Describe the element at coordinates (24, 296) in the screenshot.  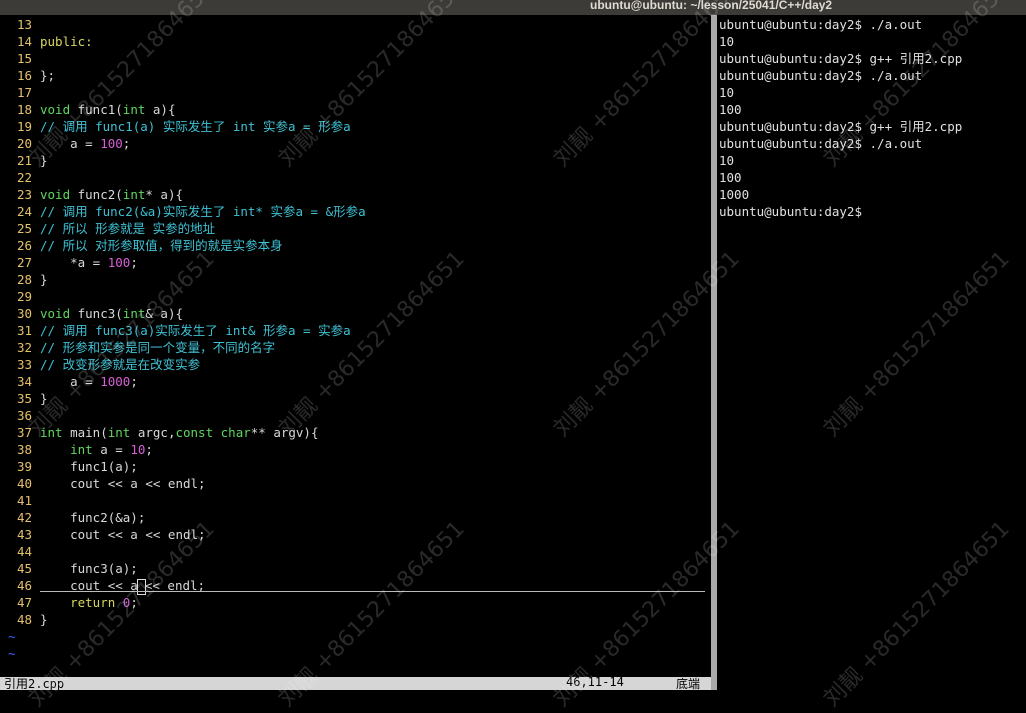
I see `line-number: 29` at that location.